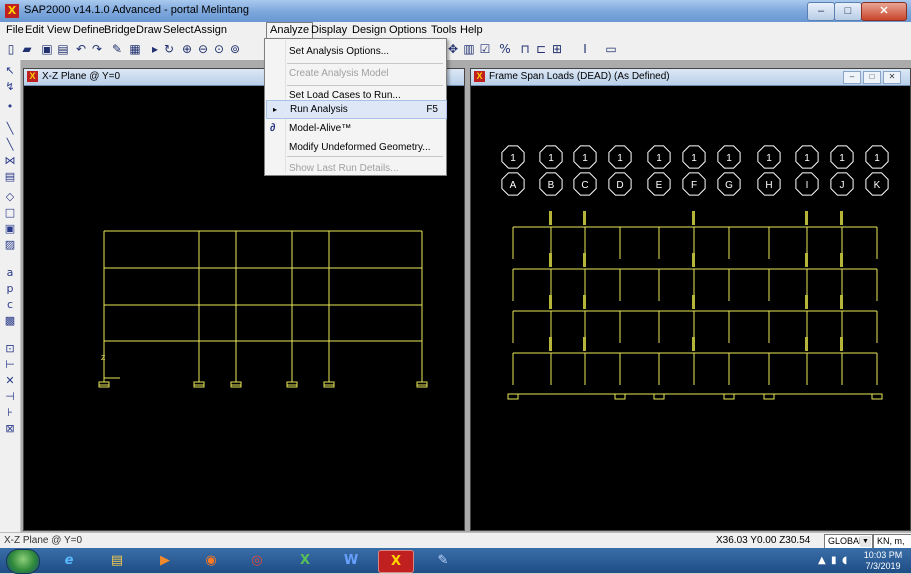 This screenshot has width=911, height=574. I want to click on draw-brace-icon: ⋈, so click(10, 161).